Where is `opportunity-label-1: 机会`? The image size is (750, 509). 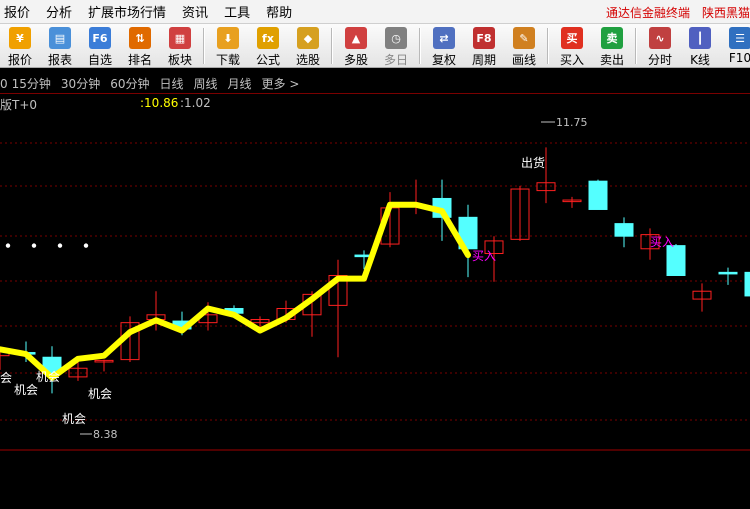 opportunity-label-1: 机会 is located at coordinates (48, 377).